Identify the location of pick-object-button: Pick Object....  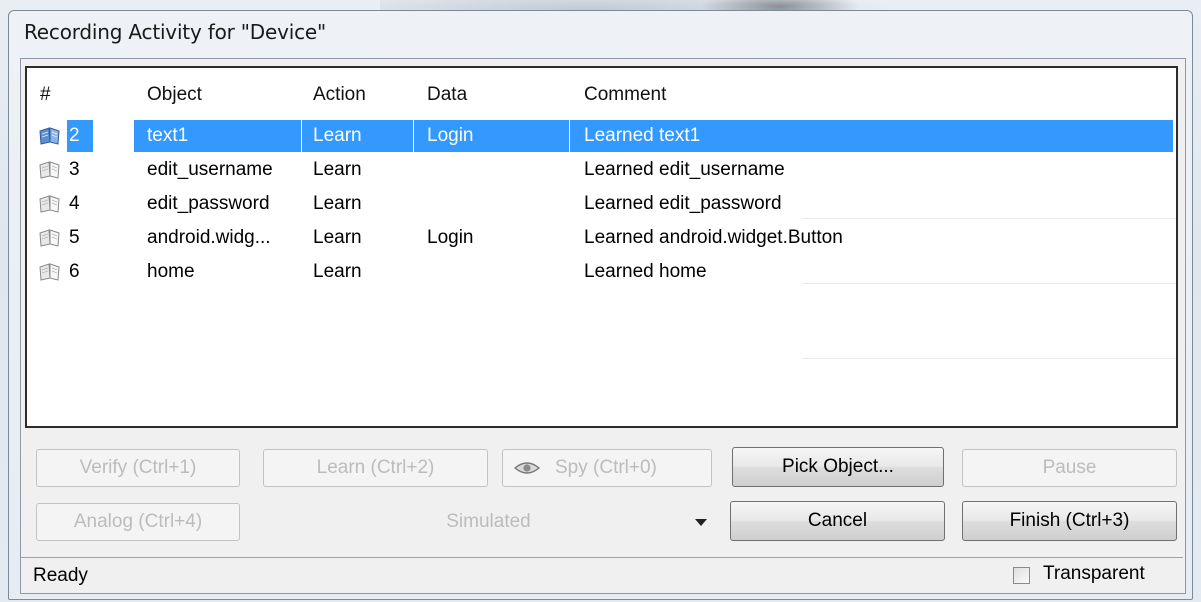
(838, 467).